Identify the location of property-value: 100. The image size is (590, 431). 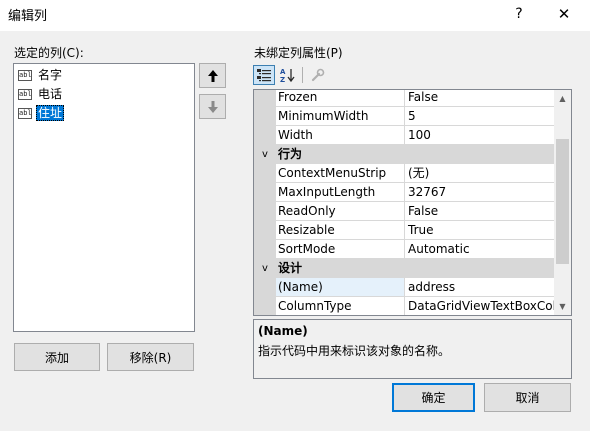
(479, 135).